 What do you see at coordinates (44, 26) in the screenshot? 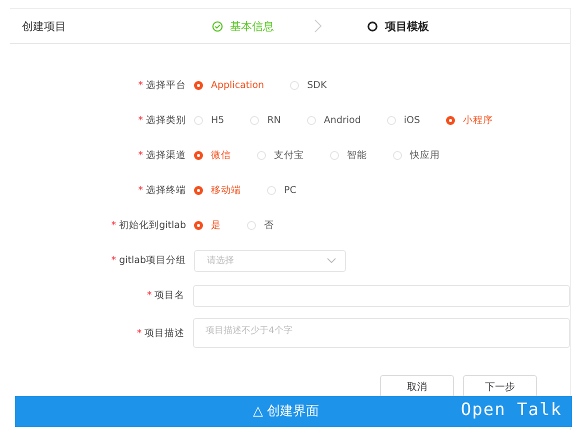
I see `page-title: 创建项目` at bounding box center [44, 26].